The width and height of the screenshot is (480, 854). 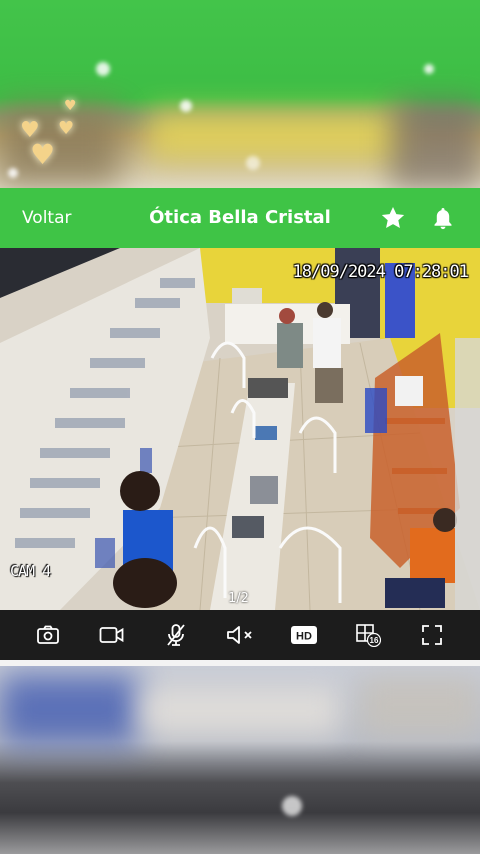 I want to click on hearts-decoration: ♥ ♥ ♥ ♥, so click(x=48, y=134).